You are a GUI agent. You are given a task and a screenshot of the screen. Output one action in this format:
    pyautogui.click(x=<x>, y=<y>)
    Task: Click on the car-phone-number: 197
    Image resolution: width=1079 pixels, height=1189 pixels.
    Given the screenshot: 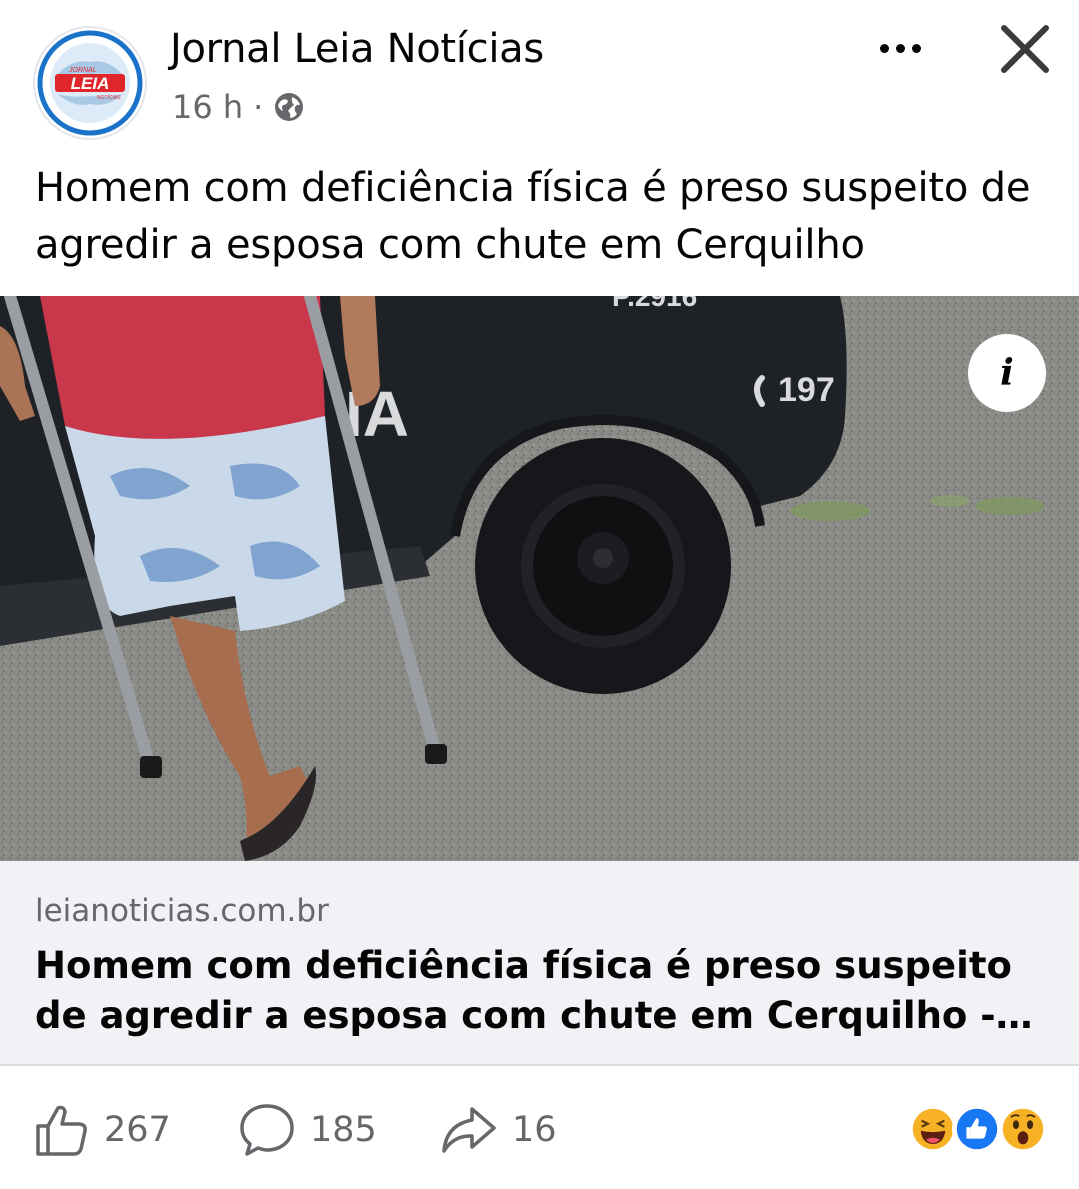 What is the action you would take?
    pyautogui.click(x=806, y=390)
    